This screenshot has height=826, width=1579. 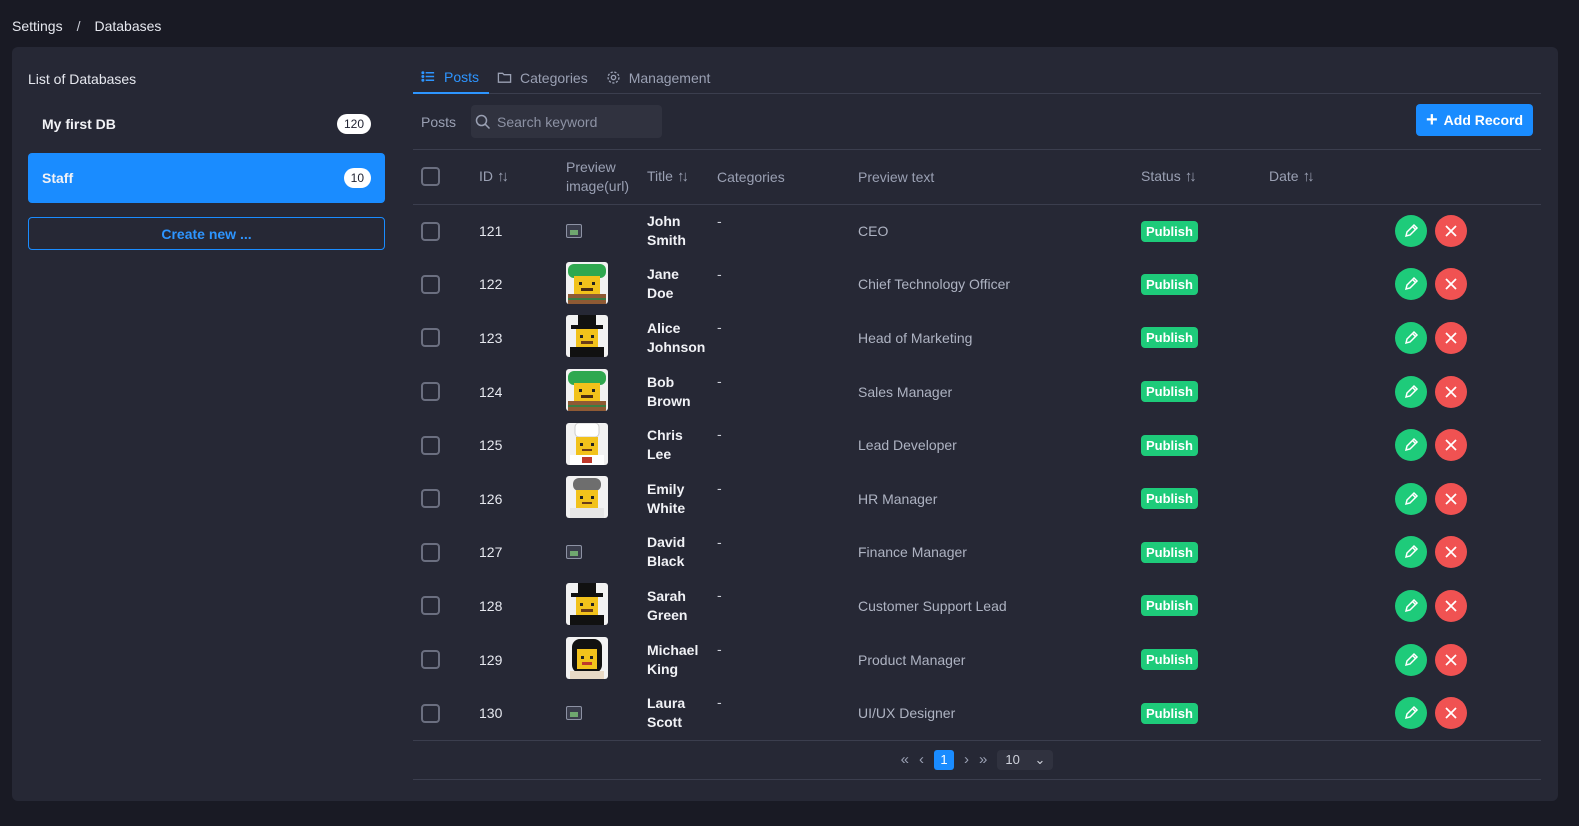 What do you see at coordinates (682, 177) in the screenshot?
I see `column-title: Title ↑↓` at bounding box center [682, 177].